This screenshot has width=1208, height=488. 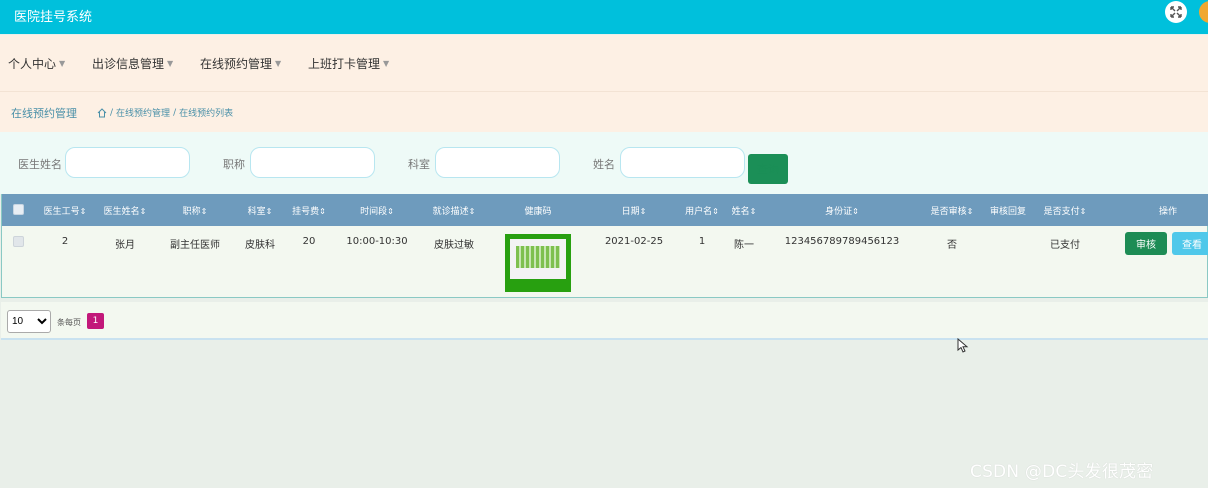 I want to click on page-title: 在线预约管理, so click(x=44, y=113).